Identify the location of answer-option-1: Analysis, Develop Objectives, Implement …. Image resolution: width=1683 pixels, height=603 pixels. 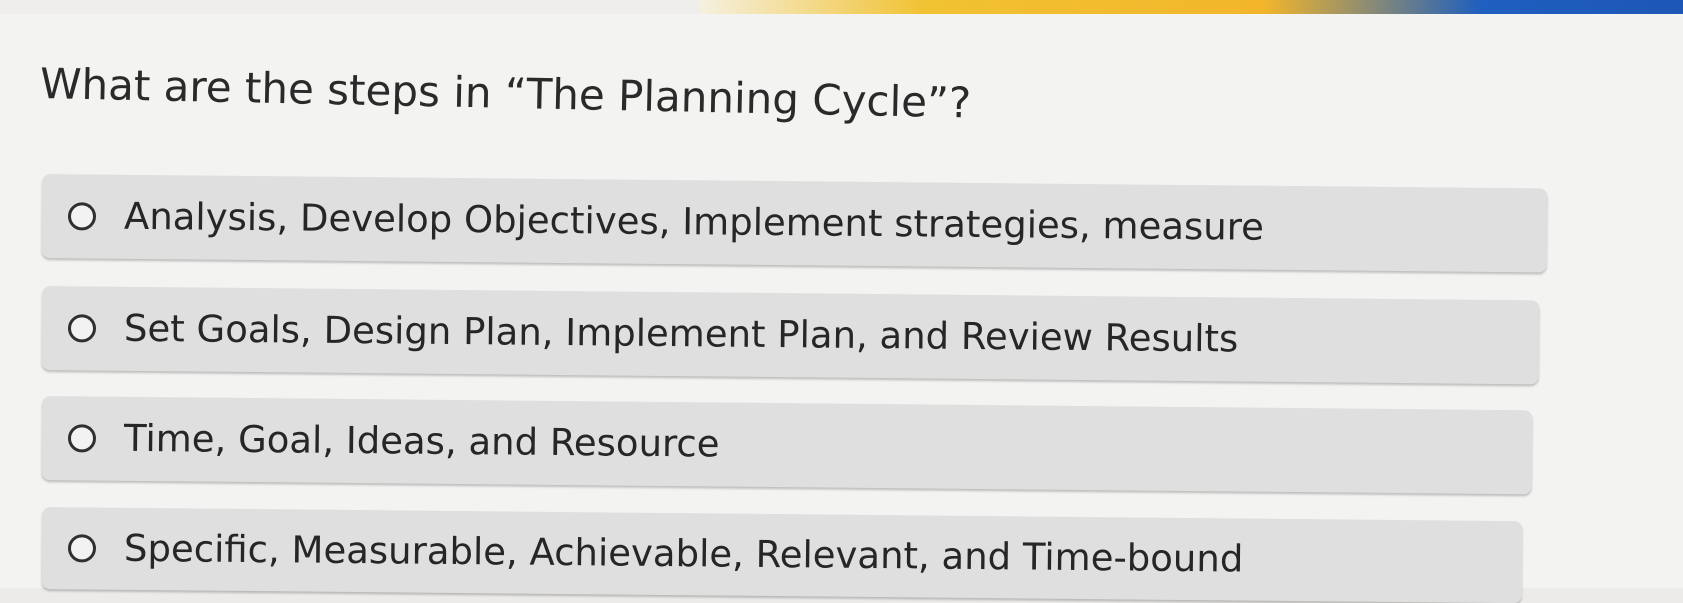
(794, 223).